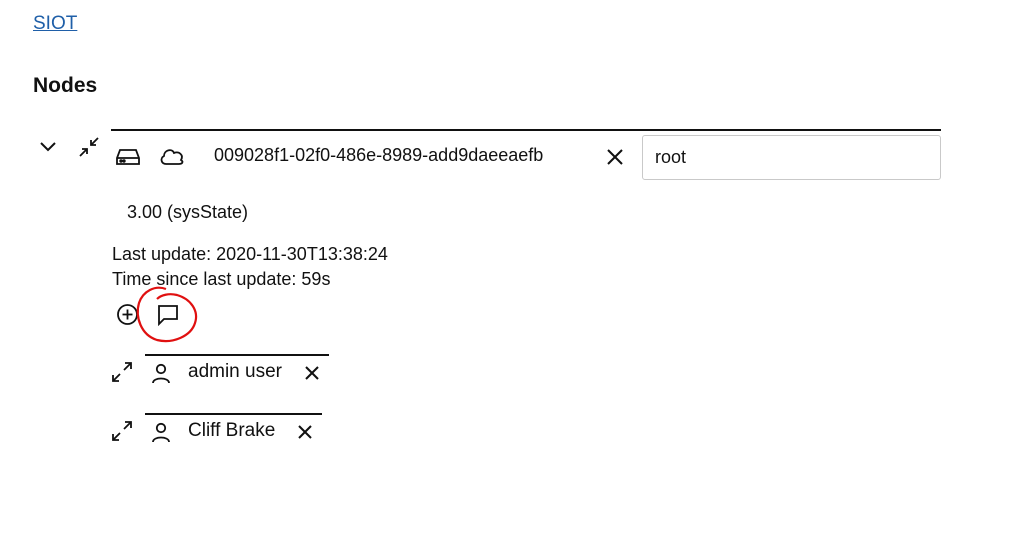 This screenshot has height=537, width=1024. Describe the element at coordinates (791, 157) in the screenshot. I see `node-name-input` at that location.